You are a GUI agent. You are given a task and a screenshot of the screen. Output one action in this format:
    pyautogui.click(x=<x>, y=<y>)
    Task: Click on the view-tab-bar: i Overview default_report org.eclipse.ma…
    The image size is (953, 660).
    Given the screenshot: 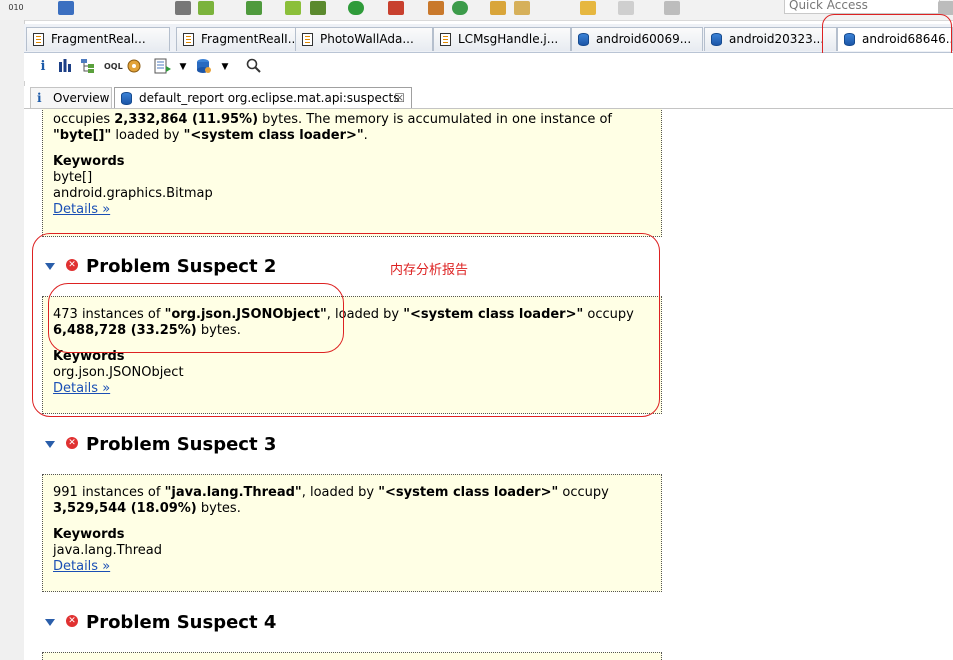 What is the action you would take?
    pyautogui.click(x=488, y=97)
    